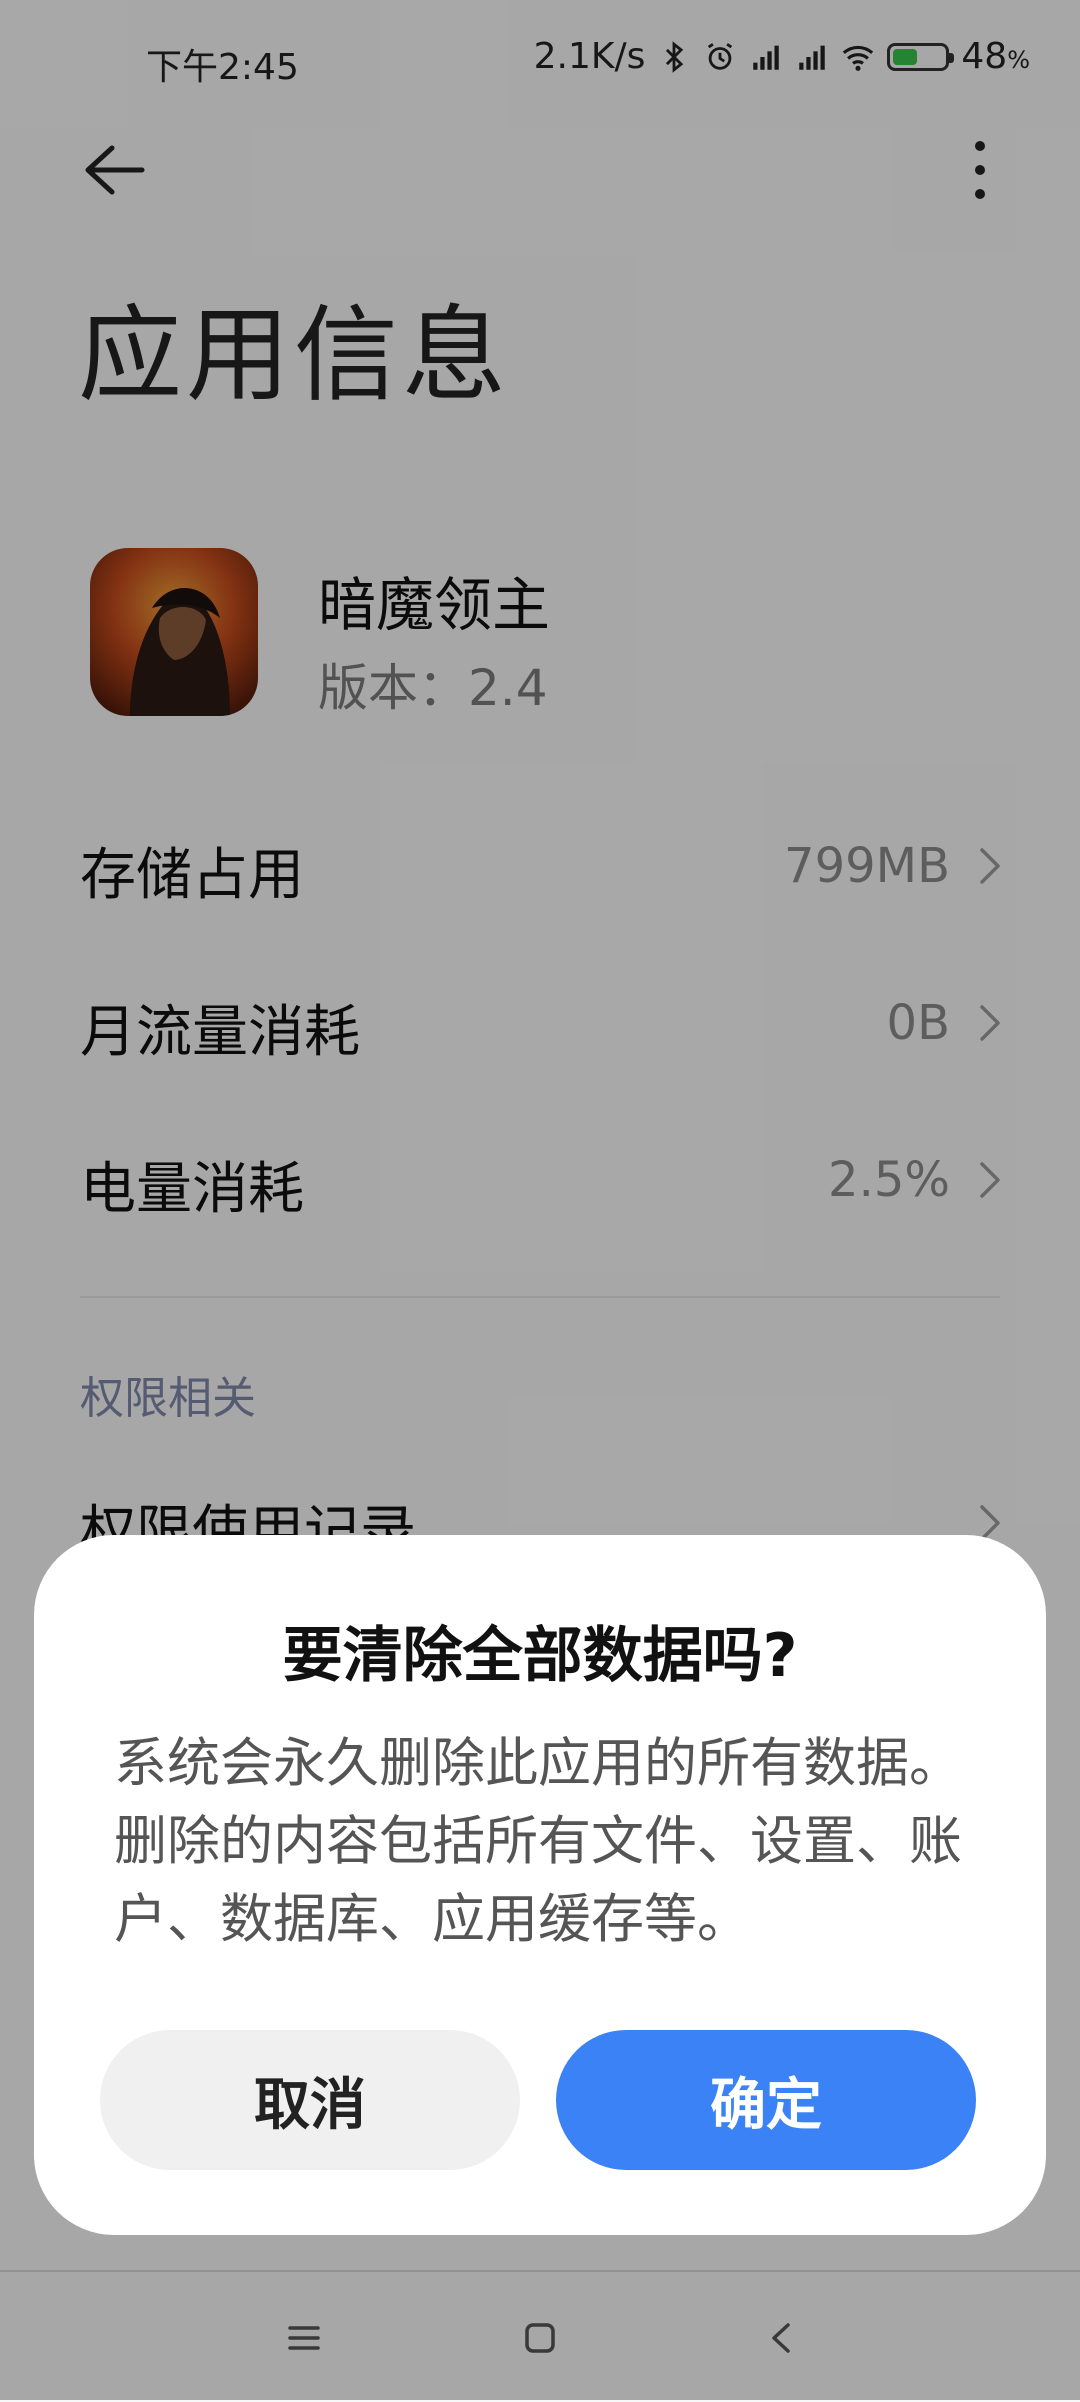 Image resolution: width=1080 pixels, height=2402 pixels. Describe the element at coordinates (540, 1656) in the screenshot. I see `dialog-title: 要清除全部数据吗?` at that location.